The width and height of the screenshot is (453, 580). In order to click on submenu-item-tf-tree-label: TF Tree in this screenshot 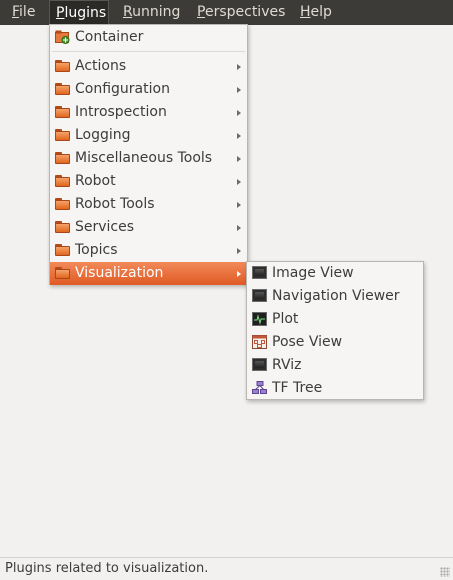, I will do `click(297, 388)`.